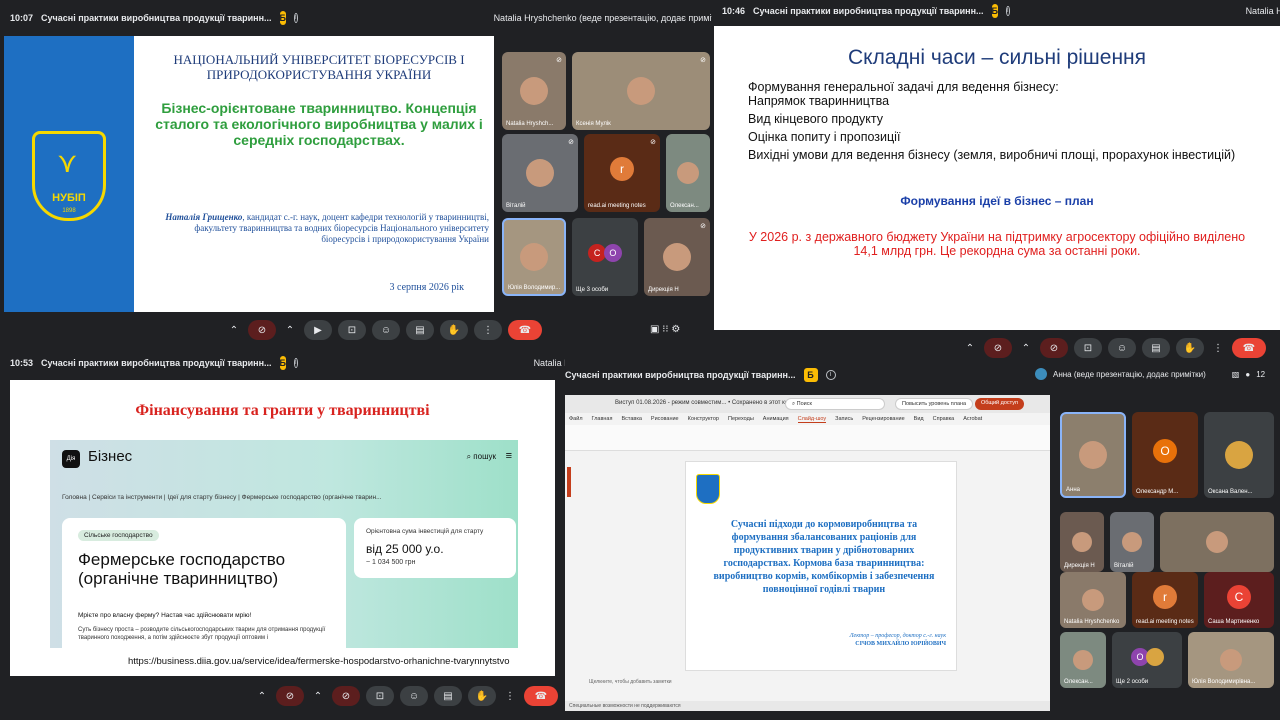 This screenshot has height=720, width=1280. Describe the element at coordinates (1093, 600) in the screenshot. I see `participant-tile: Natalia Hryshchenko` at that location.